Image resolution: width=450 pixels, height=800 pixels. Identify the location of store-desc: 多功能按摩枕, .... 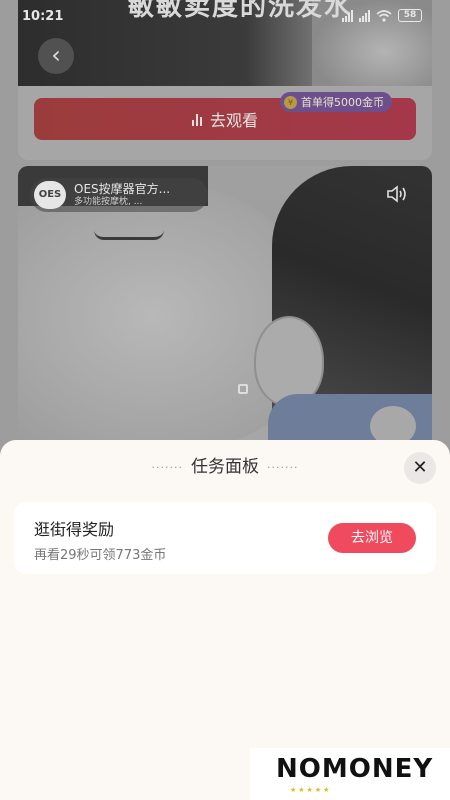
(108, 201).